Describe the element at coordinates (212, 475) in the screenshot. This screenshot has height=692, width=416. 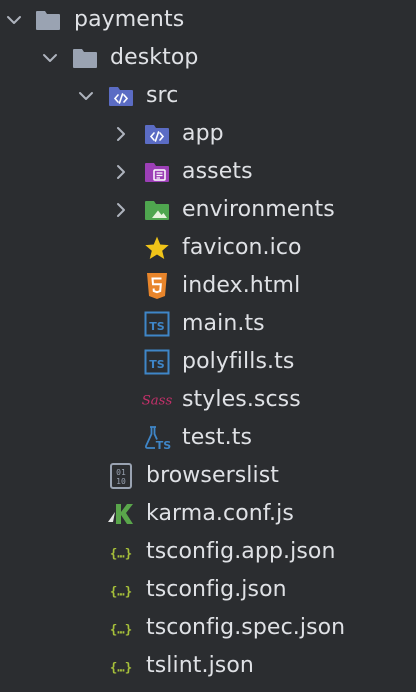
I see `tree-item-label: browserslist` at that location.